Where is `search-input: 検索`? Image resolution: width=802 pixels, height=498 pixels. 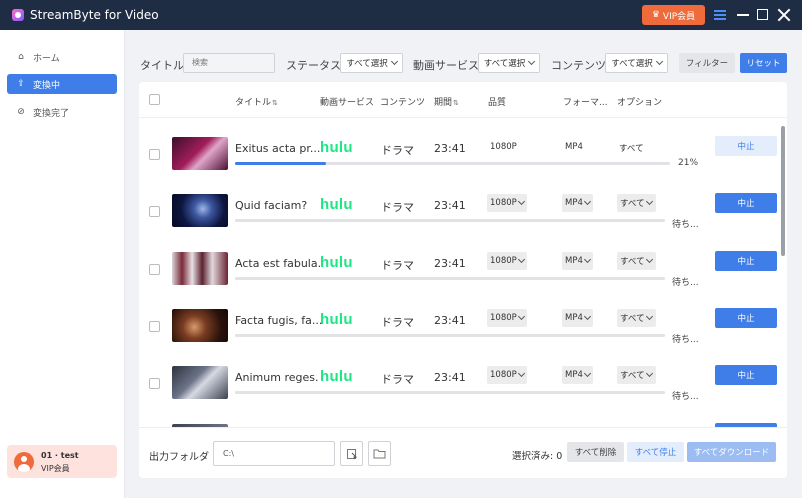 search-input: 検索 is located at coordinates (229, 63).